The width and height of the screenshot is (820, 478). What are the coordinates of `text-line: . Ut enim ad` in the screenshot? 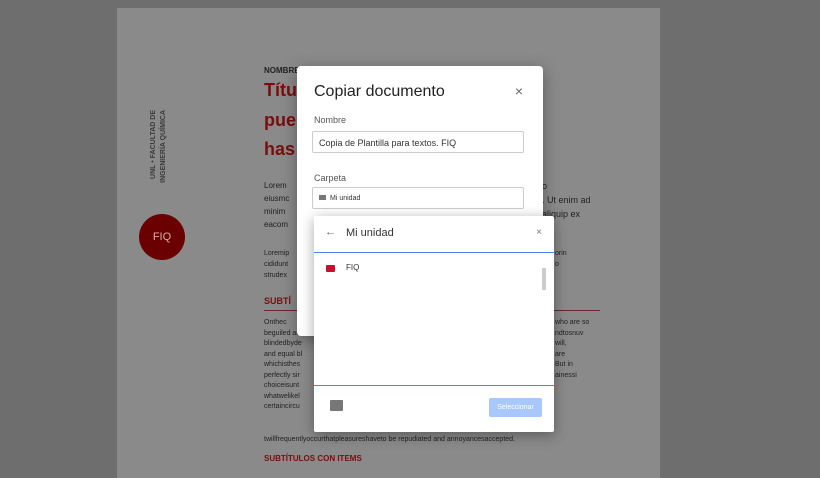 It's located at (566, 200).